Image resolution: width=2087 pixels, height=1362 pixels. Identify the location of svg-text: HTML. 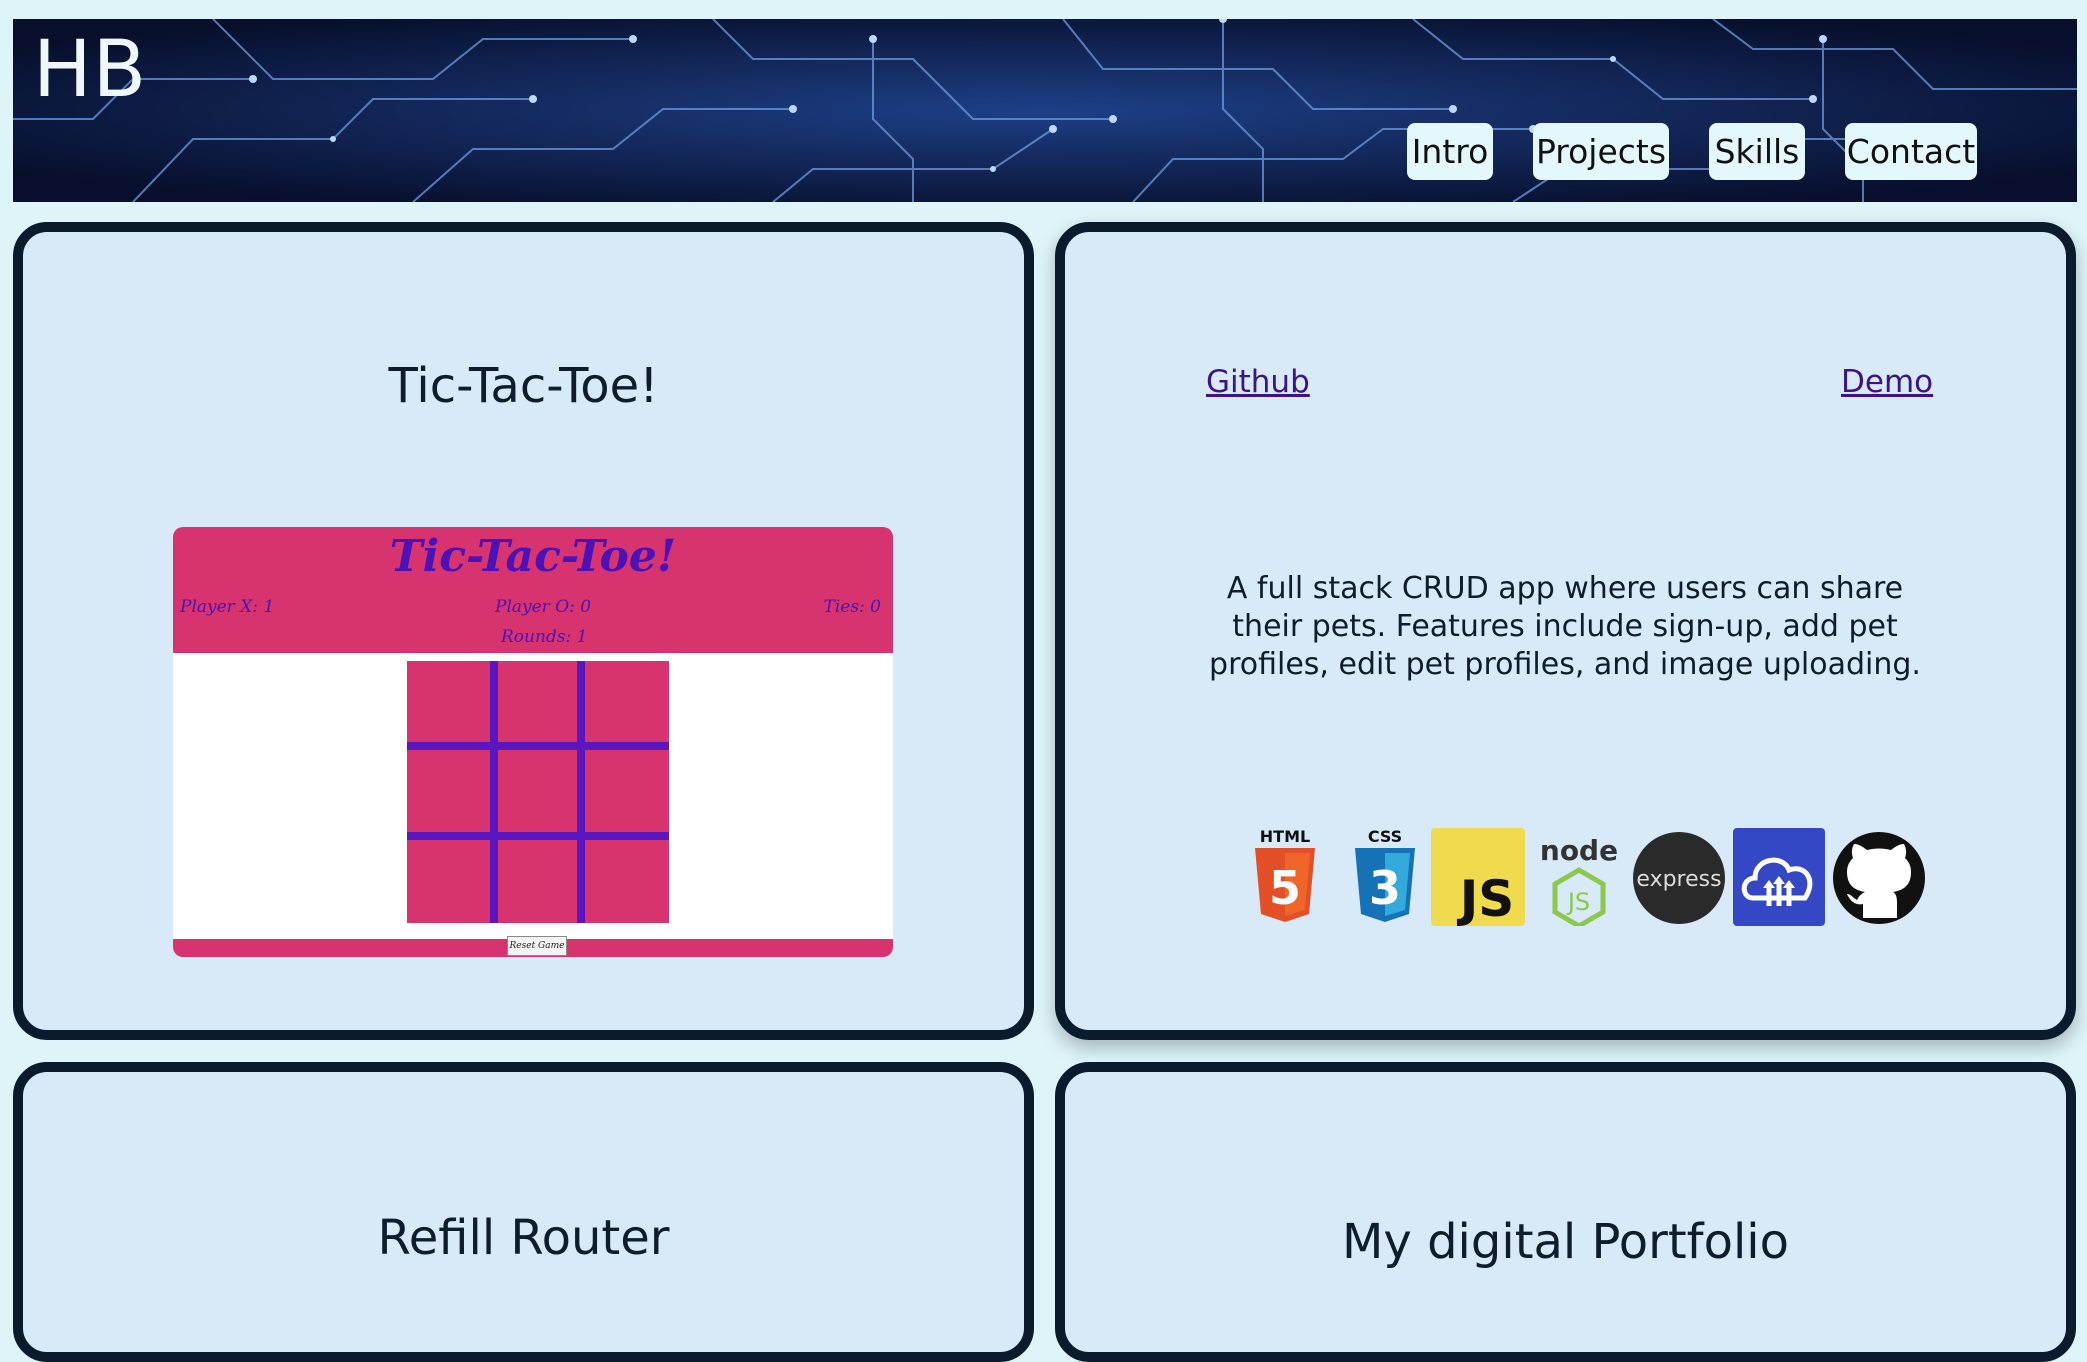
(1285, 836).